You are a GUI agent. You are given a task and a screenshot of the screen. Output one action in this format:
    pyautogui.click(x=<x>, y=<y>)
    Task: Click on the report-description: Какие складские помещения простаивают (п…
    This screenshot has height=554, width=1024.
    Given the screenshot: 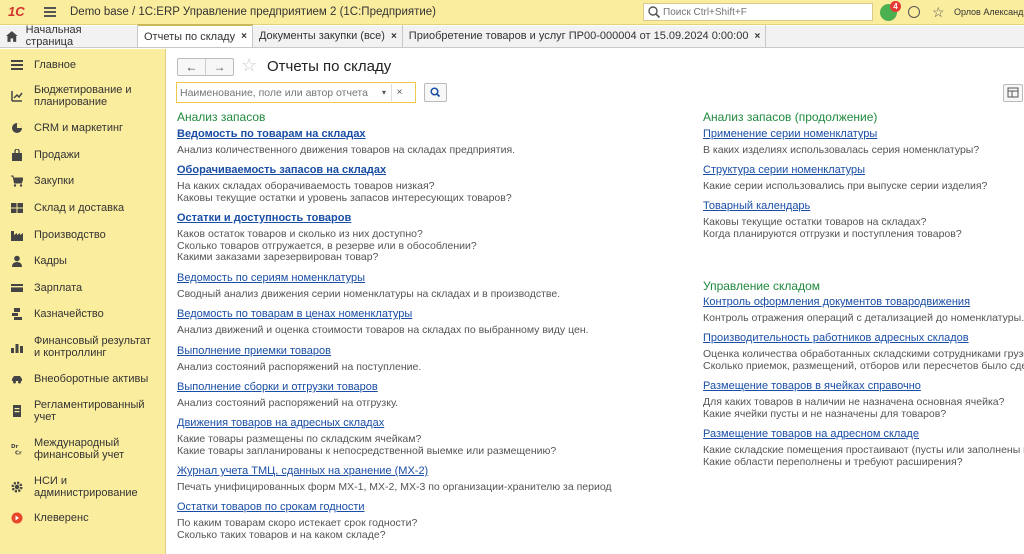 What is the action you would take?
    pyautogui.click(x=863, y=456)
    